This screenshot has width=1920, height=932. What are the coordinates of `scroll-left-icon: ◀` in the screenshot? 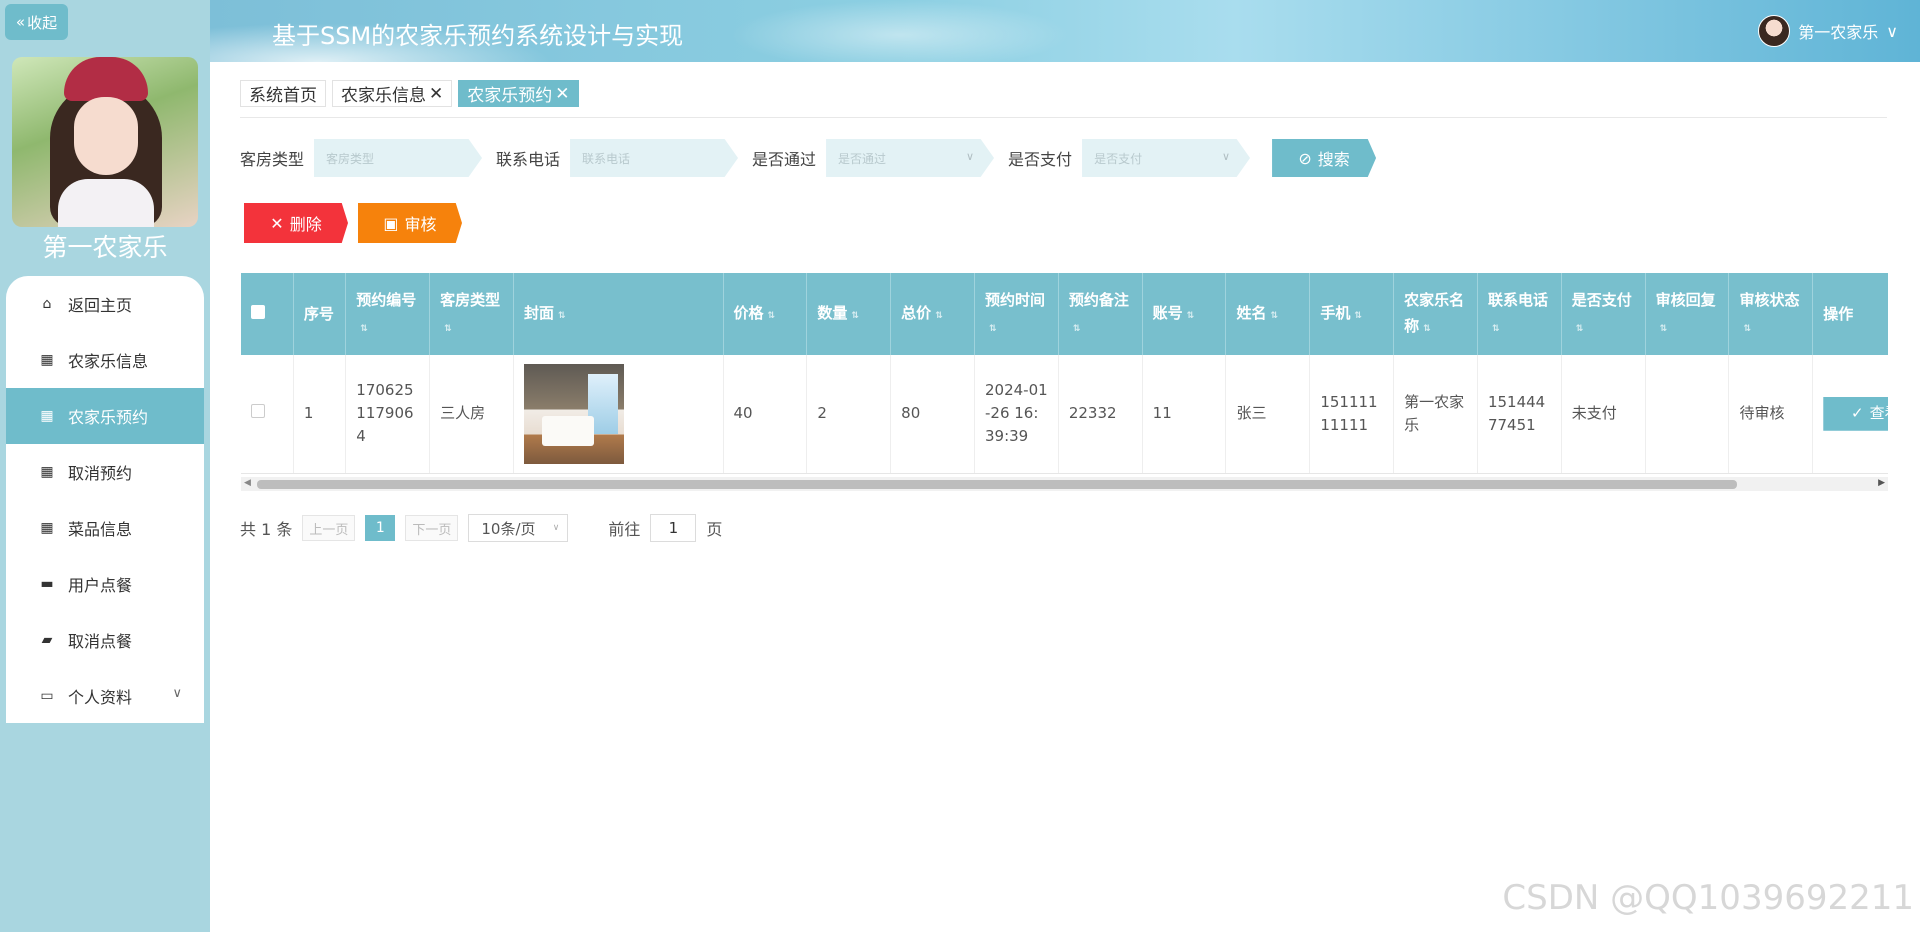 It's located at (247, 483).